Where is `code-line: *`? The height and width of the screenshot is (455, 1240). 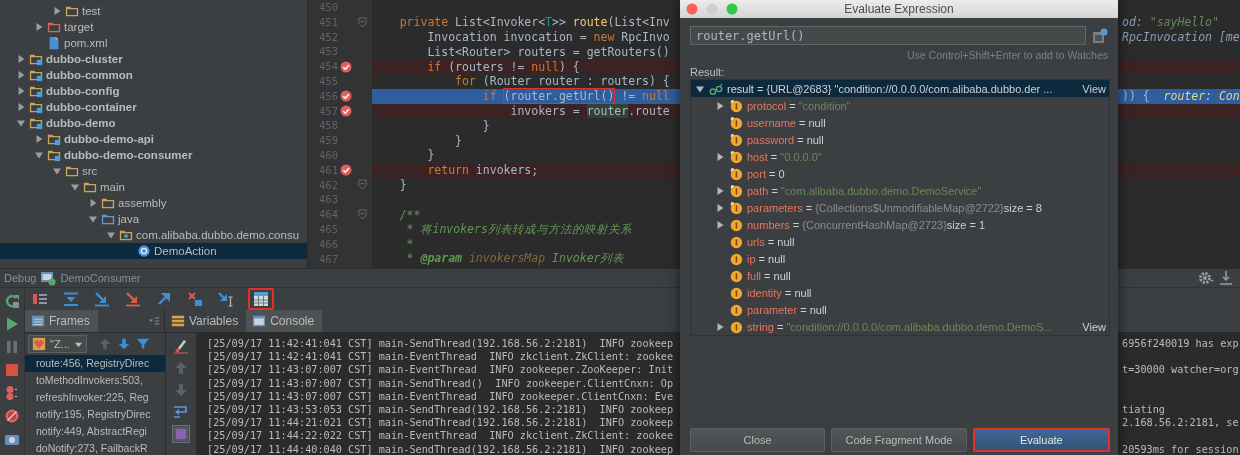
code-line: * is located at coordinates (409, 244).